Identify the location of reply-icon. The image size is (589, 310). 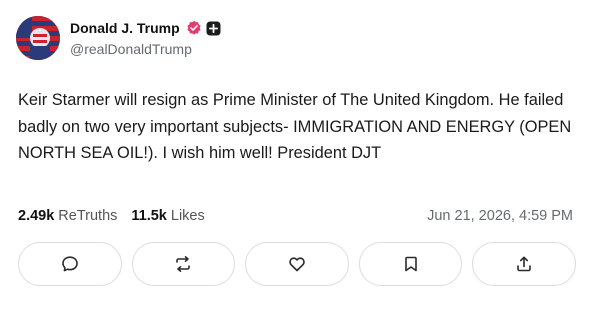
(69, 264).